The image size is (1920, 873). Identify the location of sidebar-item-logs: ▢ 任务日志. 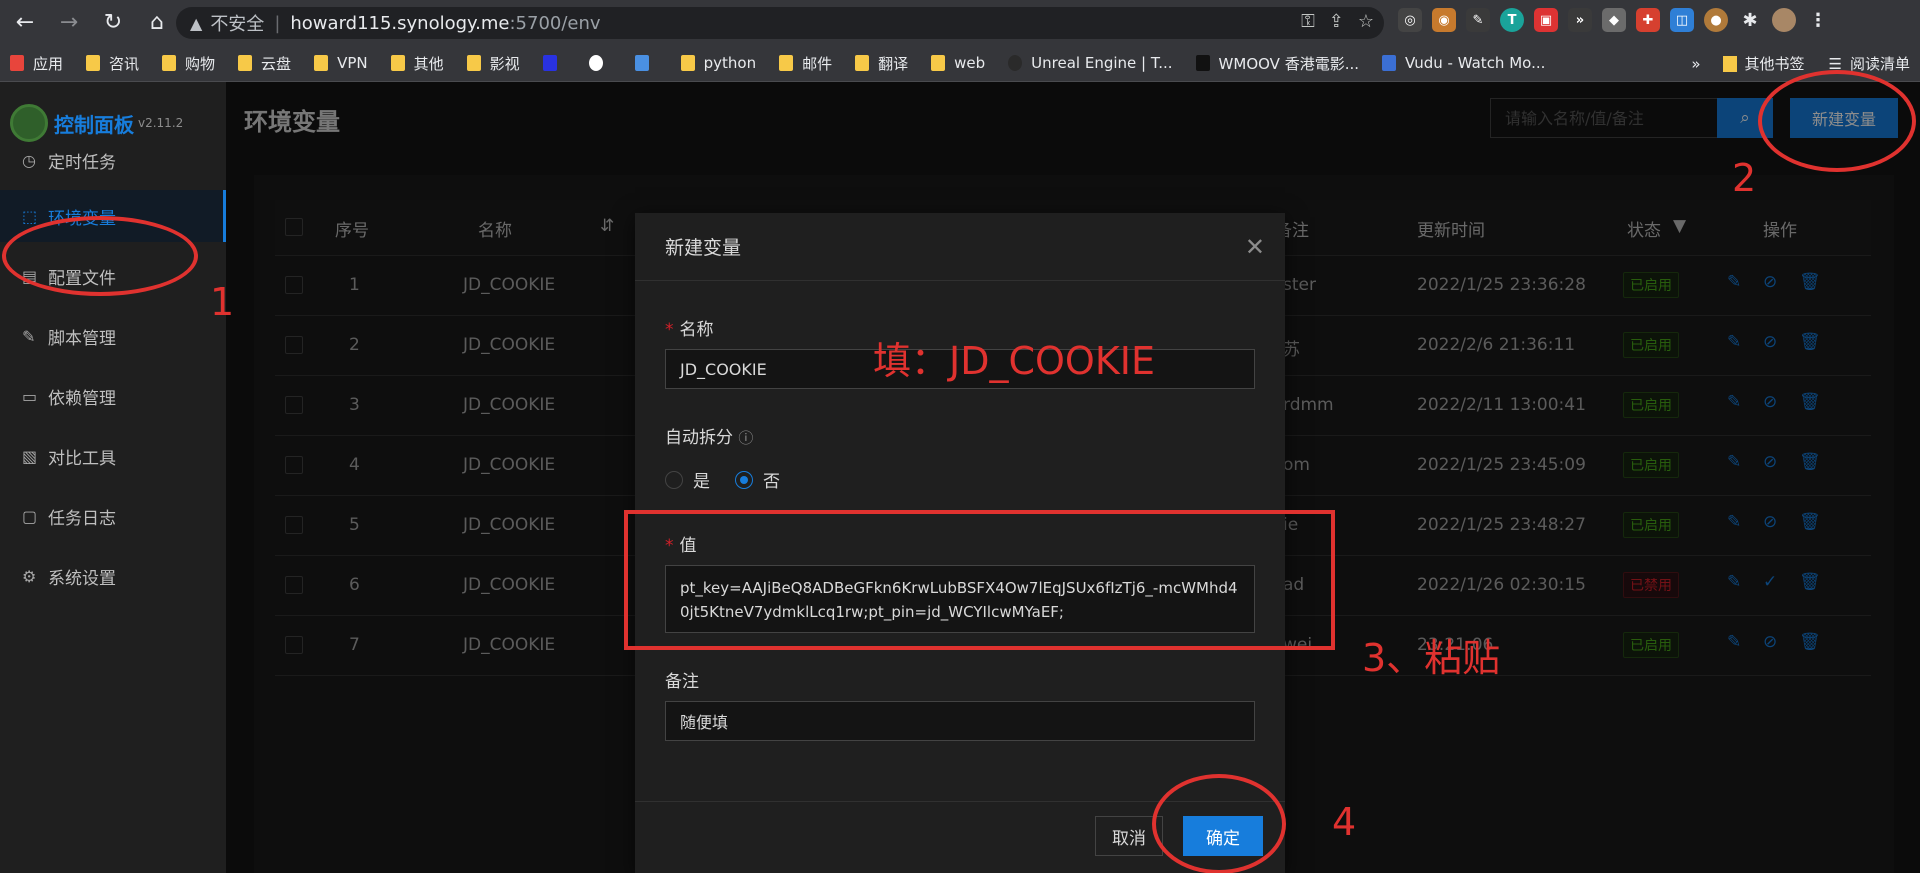
(113, 516).